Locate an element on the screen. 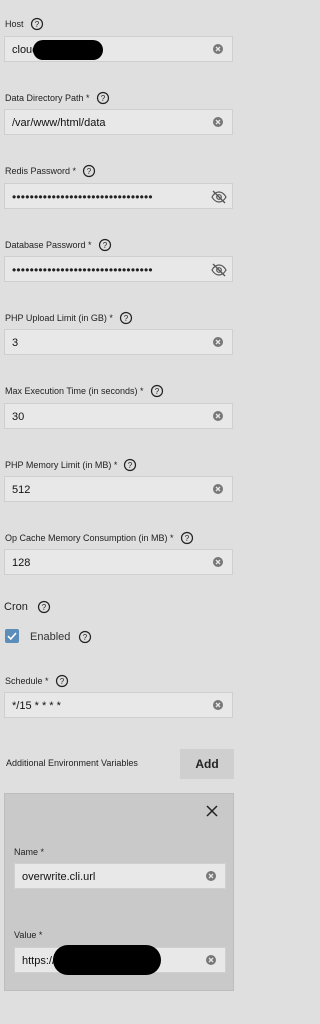  env-var-value-value: https:// is located at coordinates (39, 961).